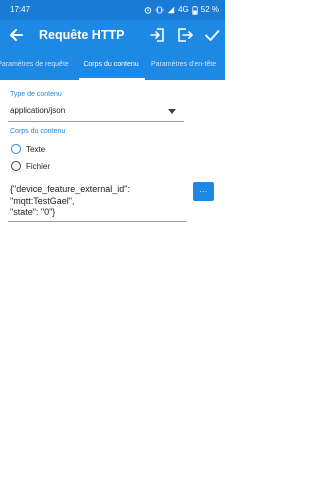 This screenshot has width=320, height=500. I want to click on status-bar: 17:47 4G 52 %, so click(112, 10).